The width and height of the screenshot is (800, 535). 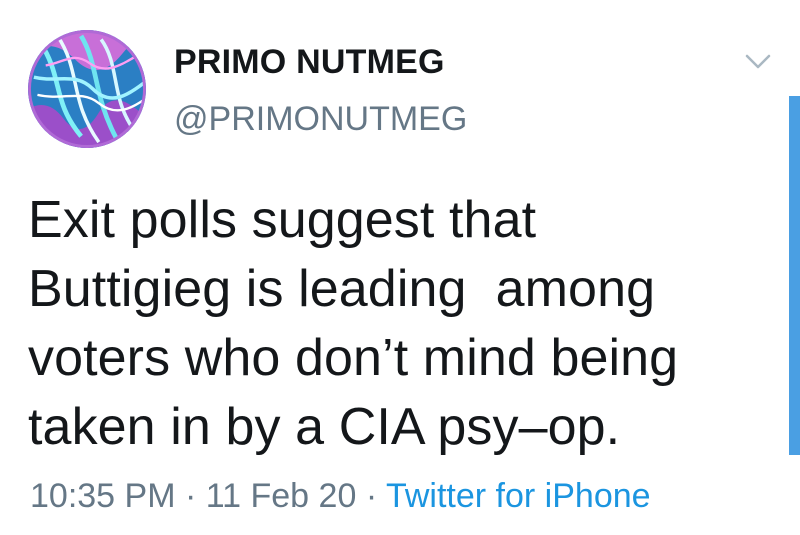 I want to click on tweet-time: 10:35 PM, so click(x=103, y=496).